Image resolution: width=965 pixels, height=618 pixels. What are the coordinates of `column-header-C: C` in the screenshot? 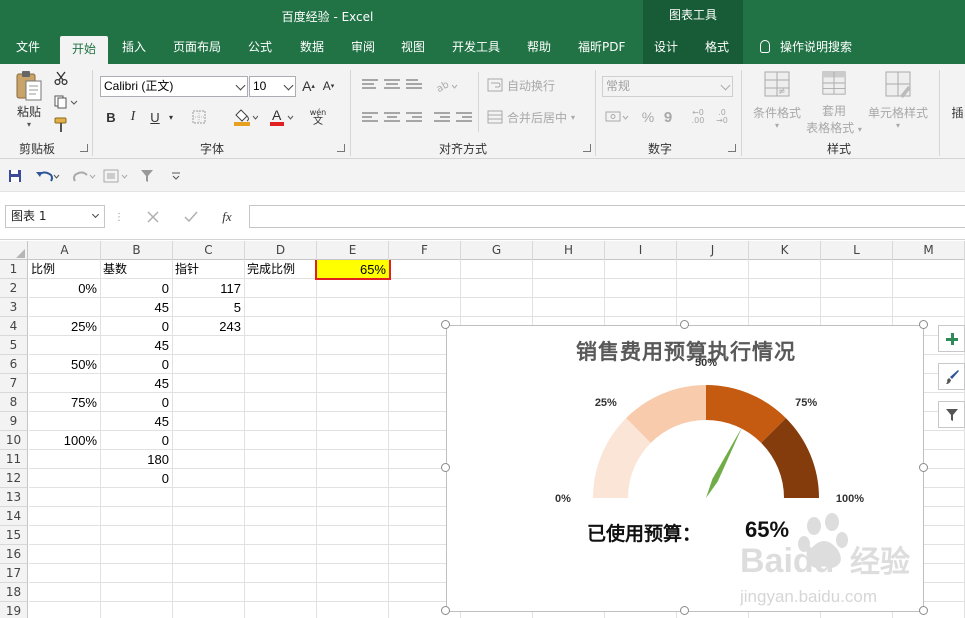 It's located at (209, 250).